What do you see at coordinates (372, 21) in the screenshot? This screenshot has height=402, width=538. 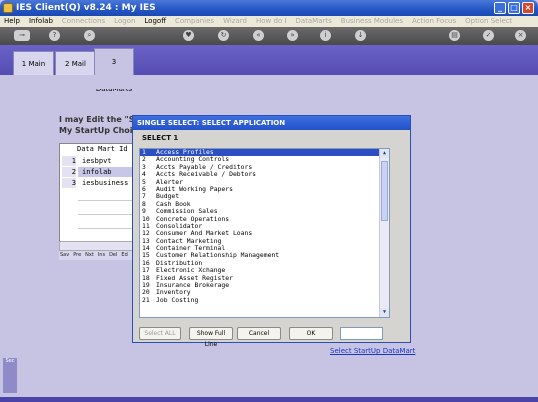 I see `menu-business-modules: Business Modules` at bounding box center [372, 21].